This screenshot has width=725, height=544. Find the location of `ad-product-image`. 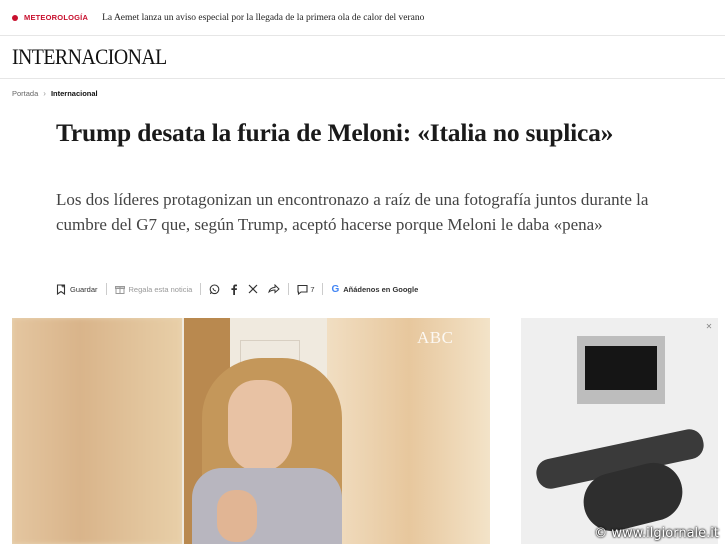

ad-product-image is located at coordinates (621, 370).